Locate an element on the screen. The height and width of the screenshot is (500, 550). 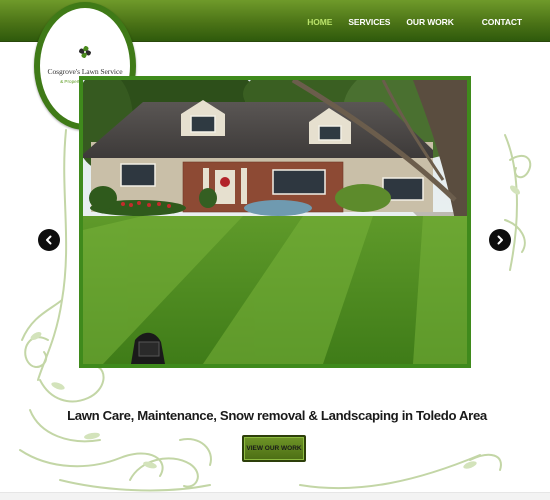
chevron-right-icon is located at coordinates (500, 240).